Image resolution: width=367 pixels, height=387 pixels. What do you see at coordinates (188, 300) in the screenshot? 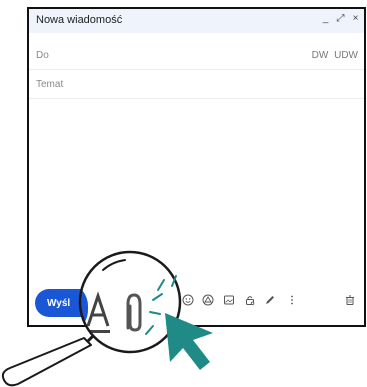
I see `emoji-icon` at bounding box center [188, 300].